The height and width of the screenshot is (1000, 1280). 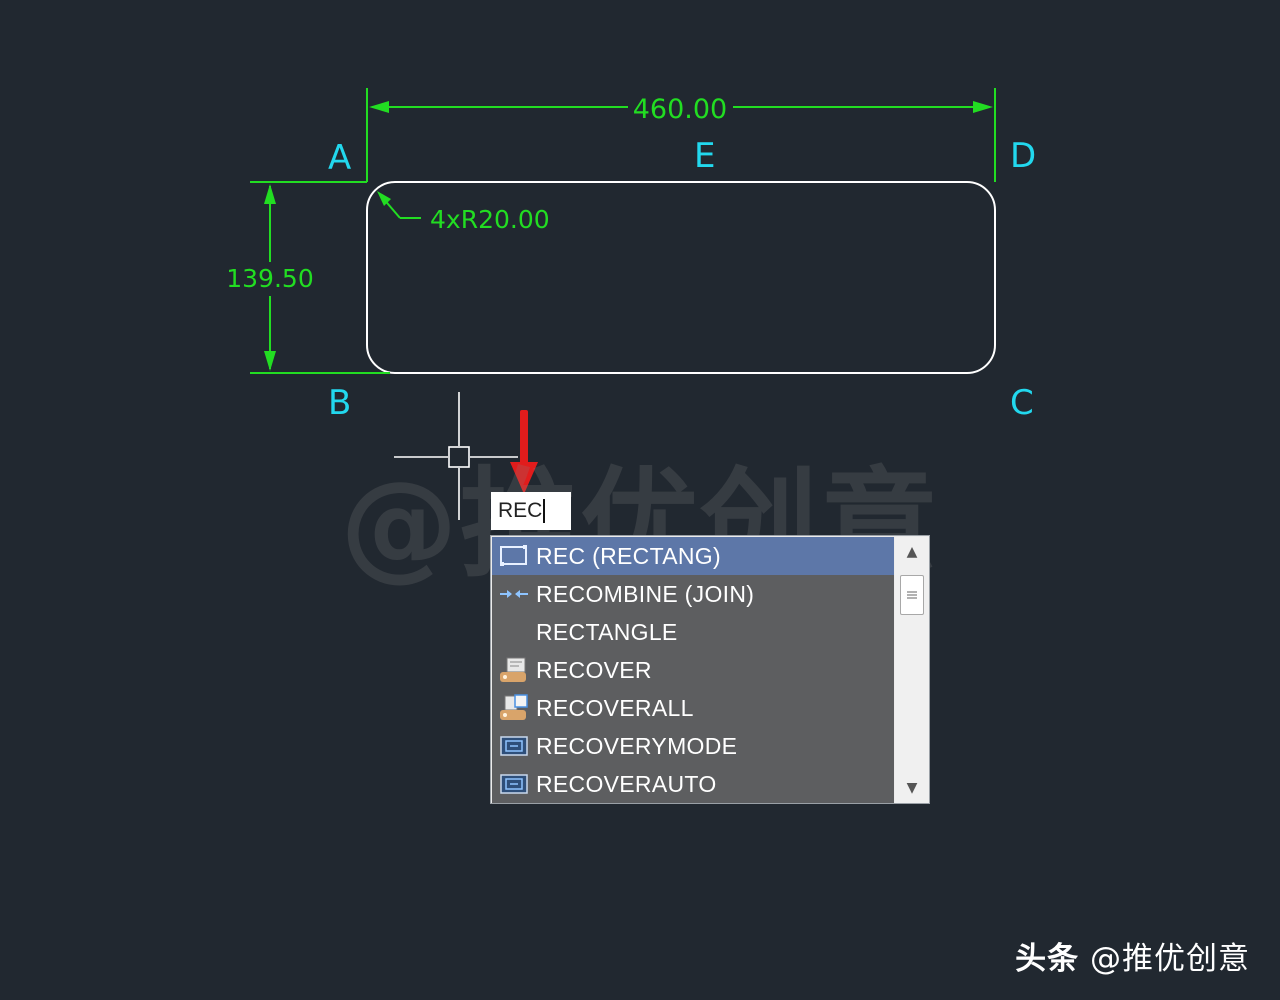 I want to click on autocomplete-item-rectangle: RECTANGLE, so click(x=693, y=632).